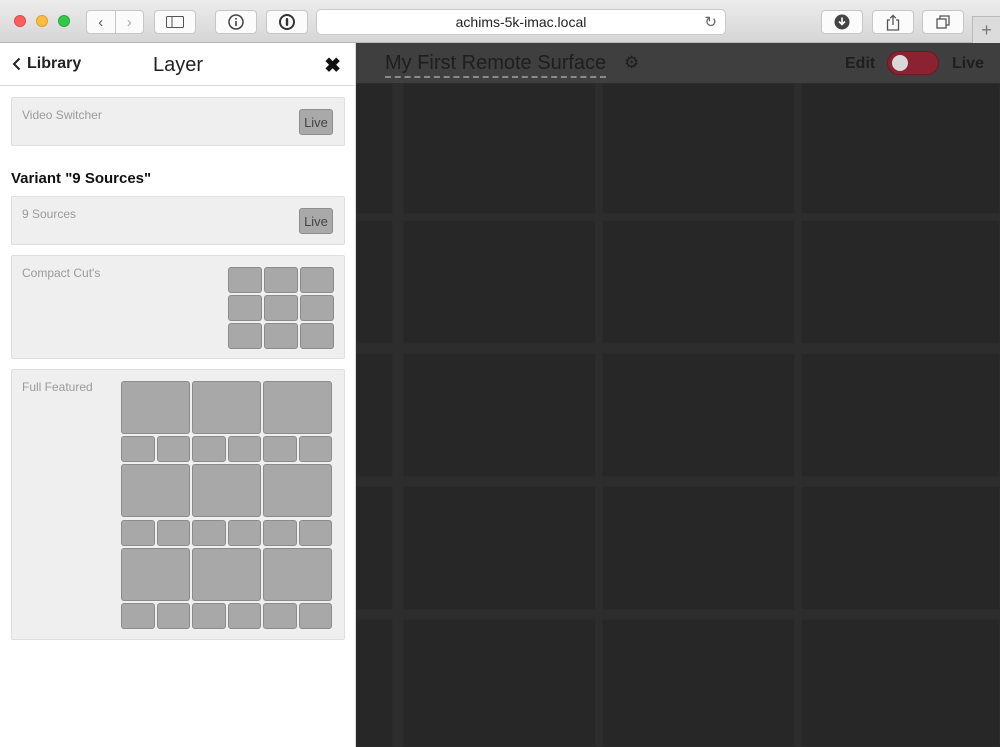 This screenshot has height=747, width=1000. I want to click on toggle-knob, so click(900, 63).